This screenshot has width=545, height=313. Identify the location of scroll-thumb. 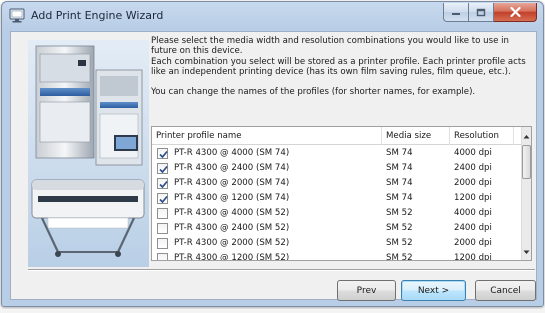
(526, 162).